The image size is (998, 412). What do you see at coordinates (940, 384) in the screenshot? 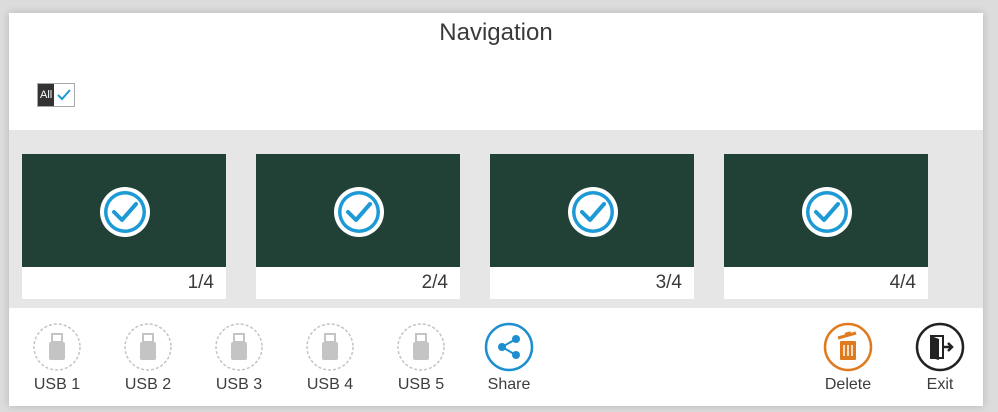
I see `exit-label: Exit` at bounding box center [940, 384].